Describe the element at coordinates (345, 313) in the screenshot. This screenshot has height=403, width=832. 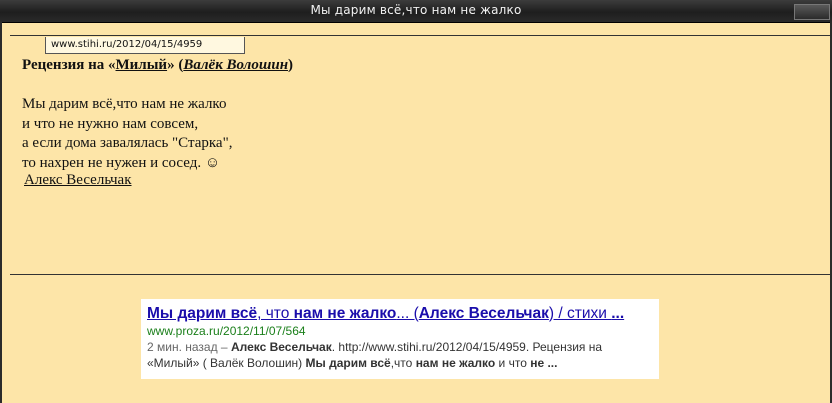
I see `title-parts-segment: нам не жалко` at that location.